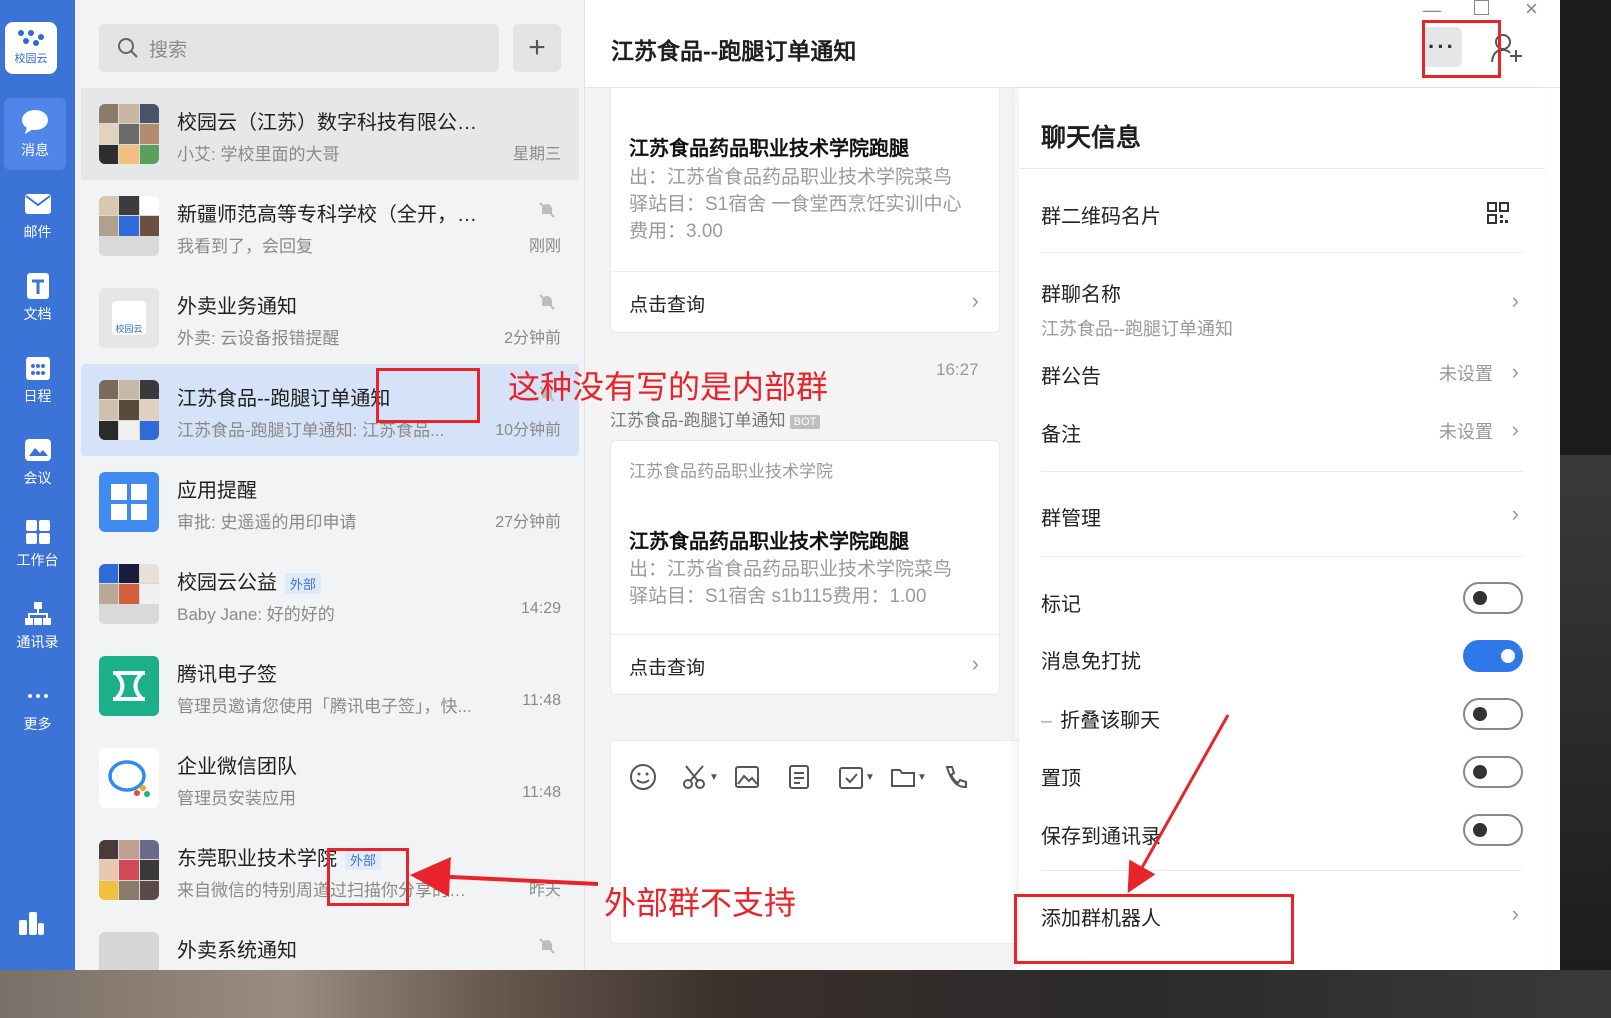 The width and height of the screenshot is (1611, 1018). I want to click on app-logo: 校园云, so click(31, 48).